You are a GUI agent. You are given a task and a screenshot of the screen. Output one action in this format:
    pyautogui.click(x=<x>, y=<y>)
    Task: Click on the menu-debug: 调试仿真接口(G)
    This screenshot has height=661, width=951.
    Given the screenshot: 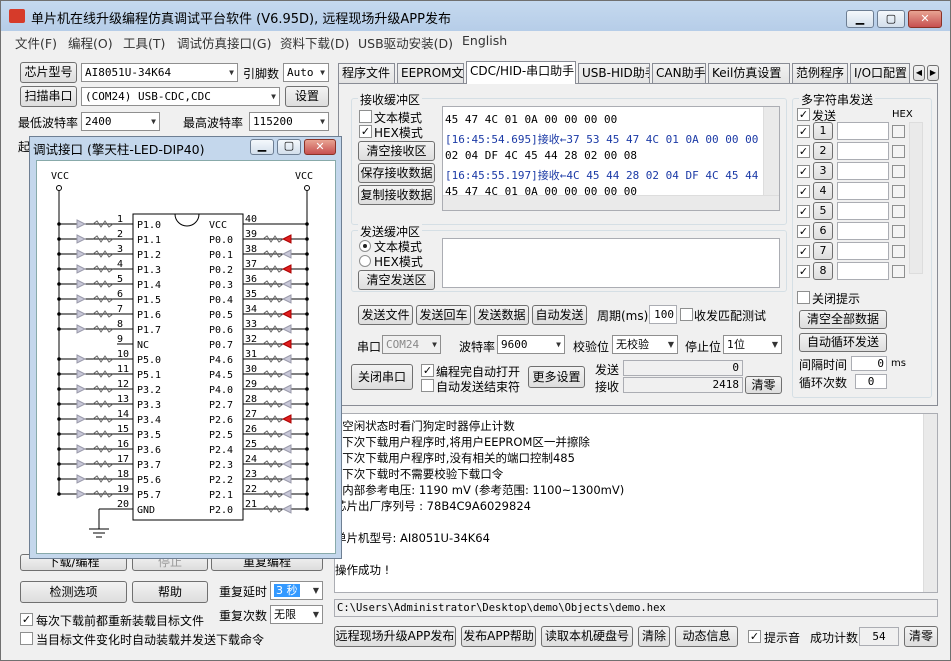 What is the action you would take?
    pyautogui.click(x=224, y=42)
    